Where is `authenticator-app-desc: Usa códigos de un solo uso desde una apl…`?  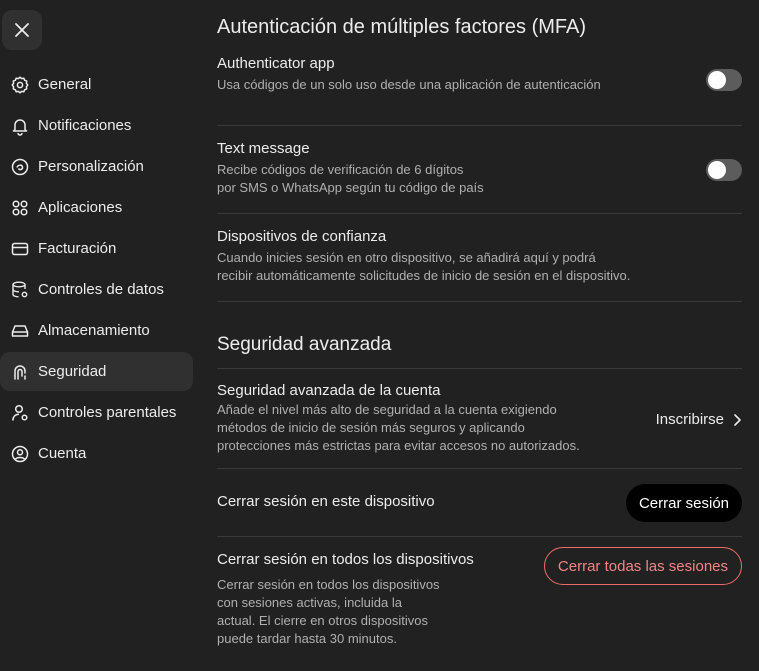
authenticator-app-desc: Usa códigos de un solo uso desde una apl… is located at coordinates (409, 84).